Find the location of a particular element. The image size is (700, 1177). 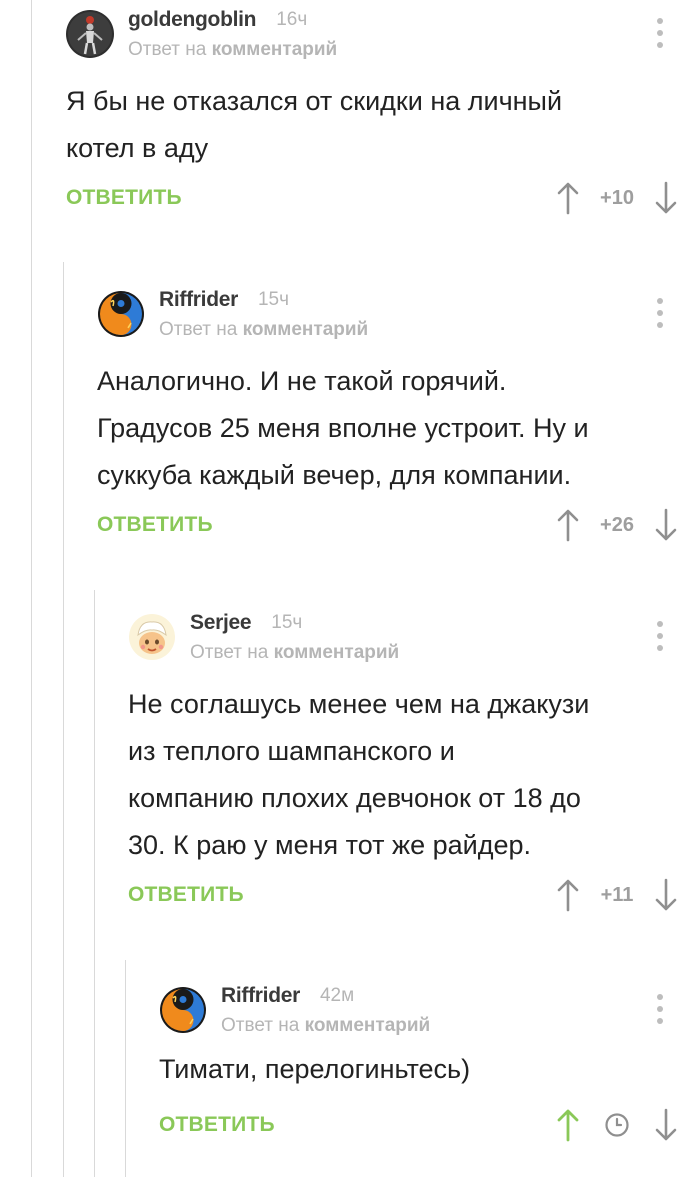

comment-text-line: суккуба каждый вечер, для компании. is located at coordinates (334, 475).